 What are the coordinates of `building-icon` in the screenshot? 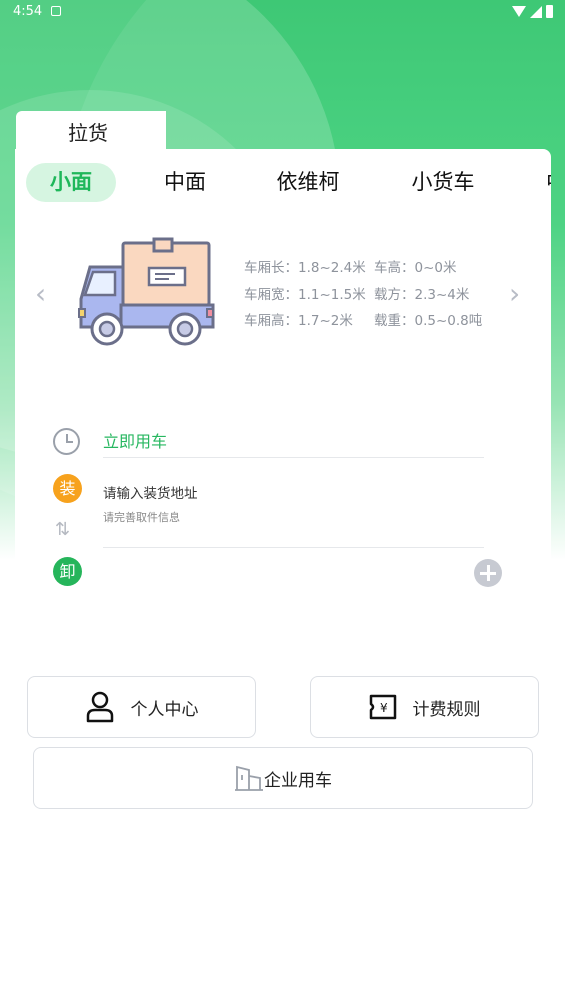 It's located at (249, 778).